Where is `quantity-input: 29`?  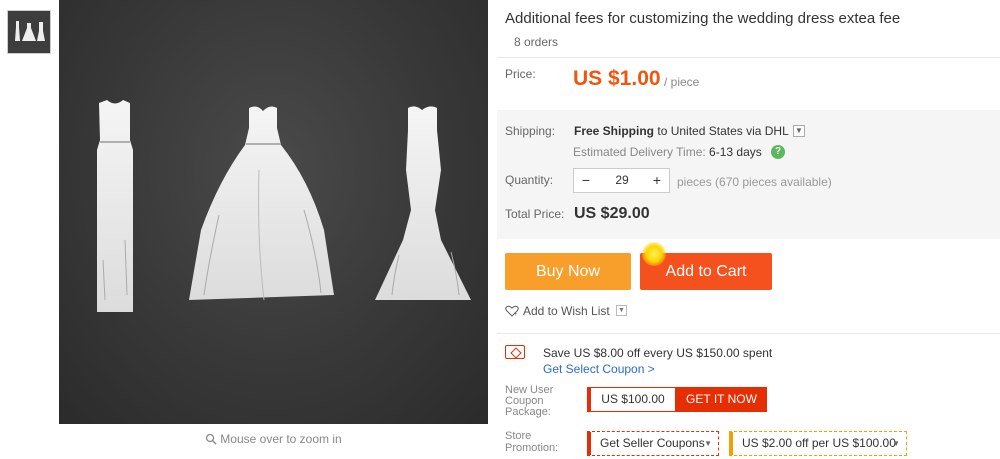 quantity-input: 29 is located at coordinates (622, 180).